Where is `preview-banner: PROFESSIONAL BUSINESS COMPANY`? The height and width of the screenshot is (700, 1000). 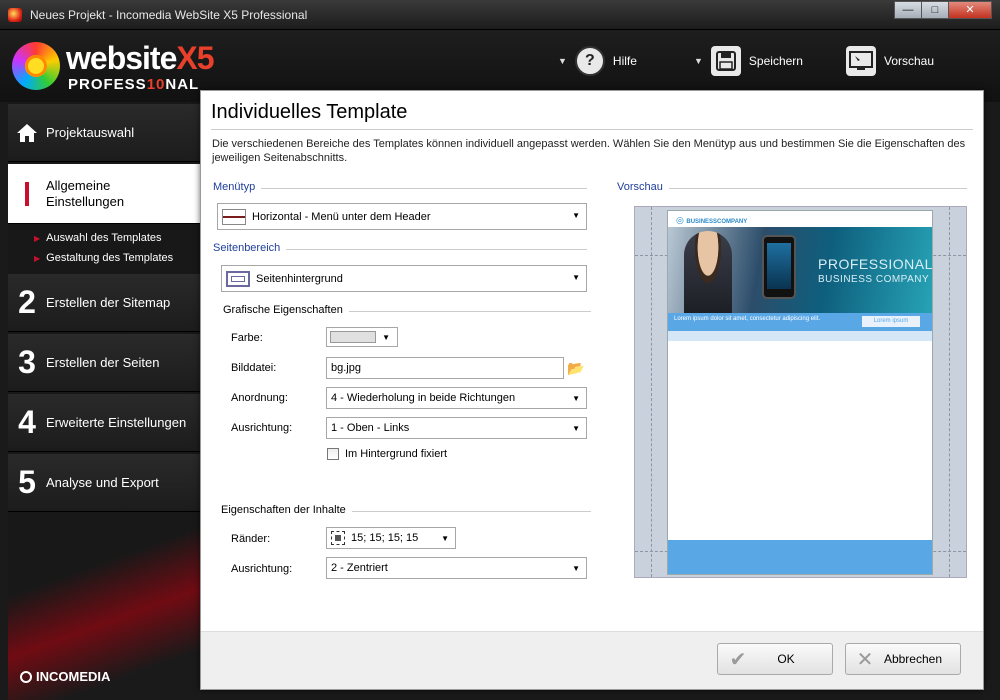
preview-banner: PROFESSIONAL BUSINESS COMPANY is located at coordinates (800, 270).